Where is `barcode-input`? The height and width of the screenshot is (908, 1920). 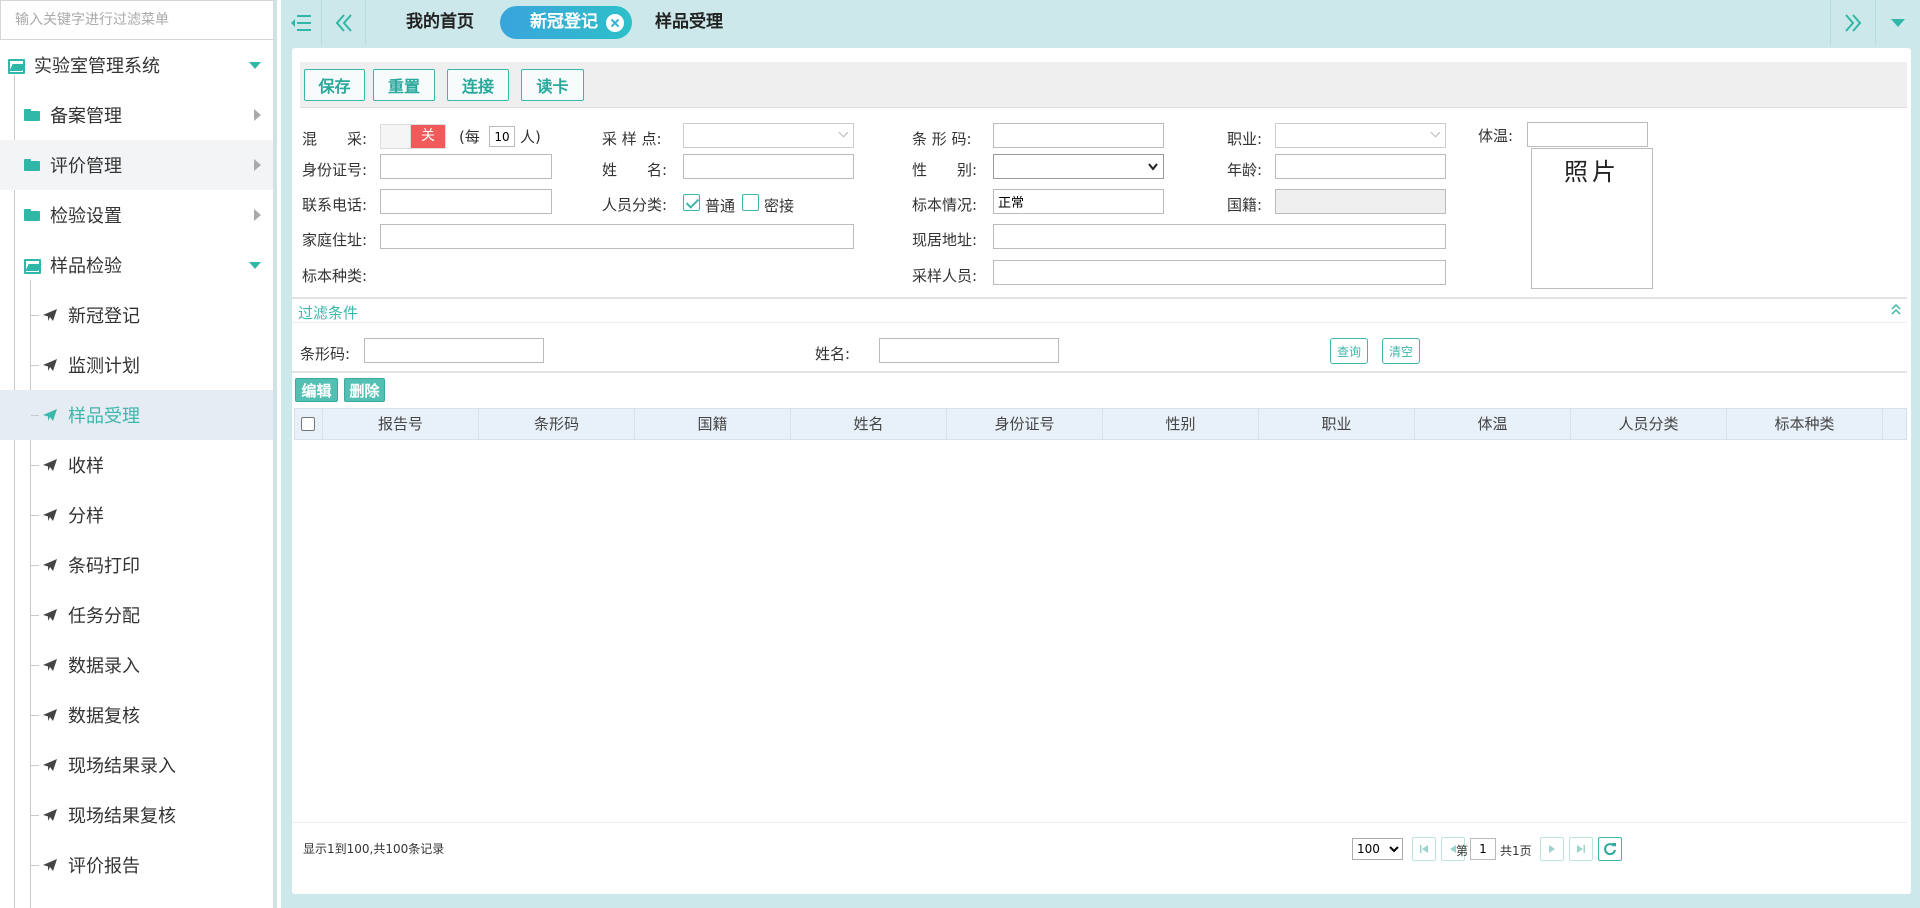
barcode-input is located at coordinates (1078, 135).